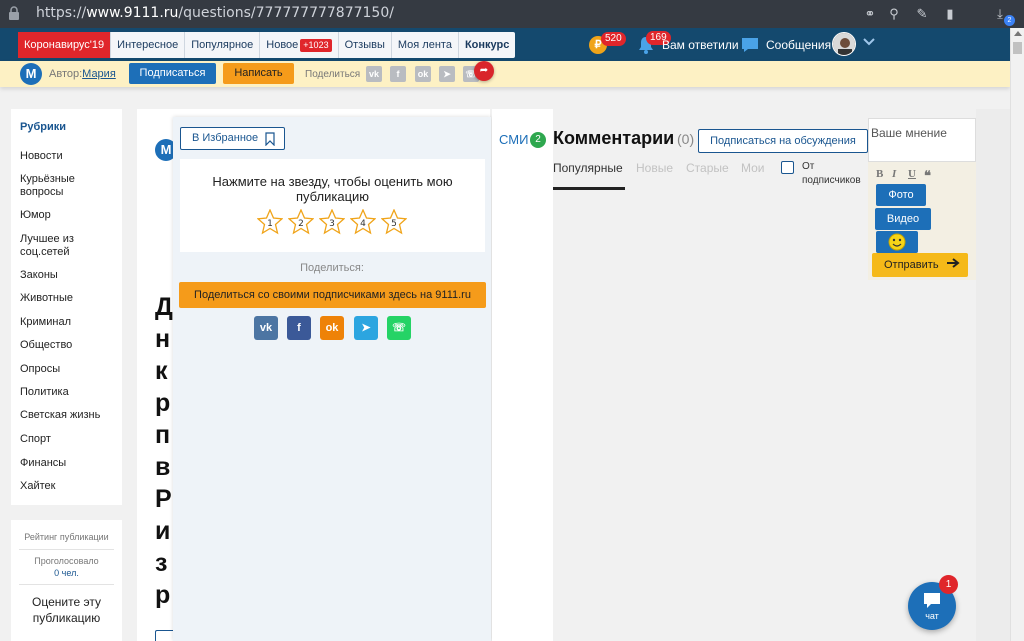 The image size is (1024, 641). Describe the element at coordinates (316, 45) in the screenshot. I see `new-count-badge: +1023` at that location.